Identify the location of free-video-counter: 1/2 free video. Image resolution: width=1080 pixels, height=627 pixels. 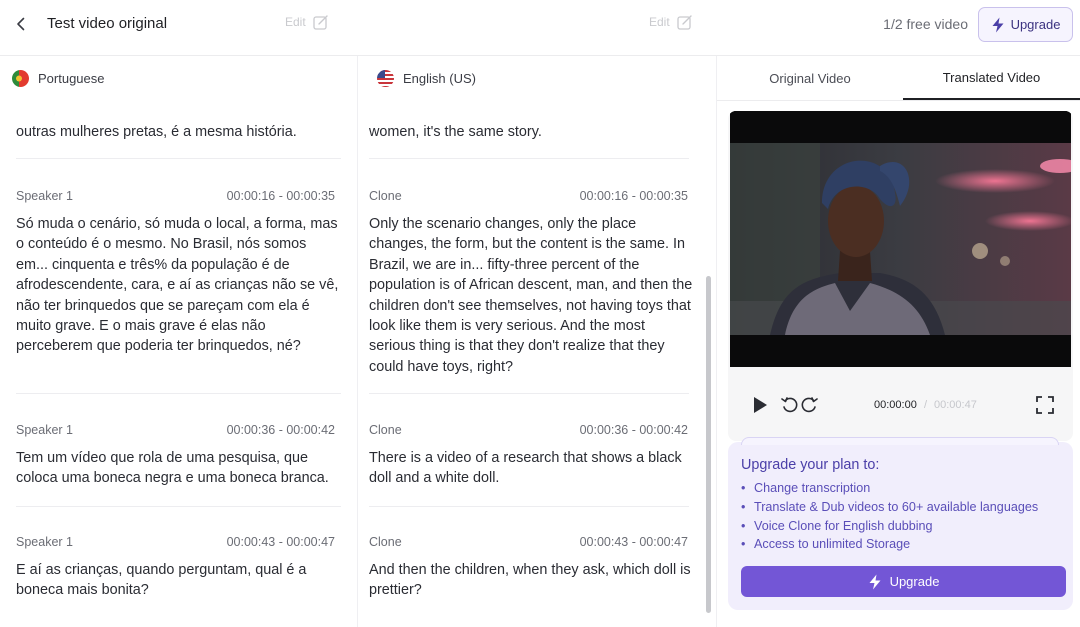
(925, 24).